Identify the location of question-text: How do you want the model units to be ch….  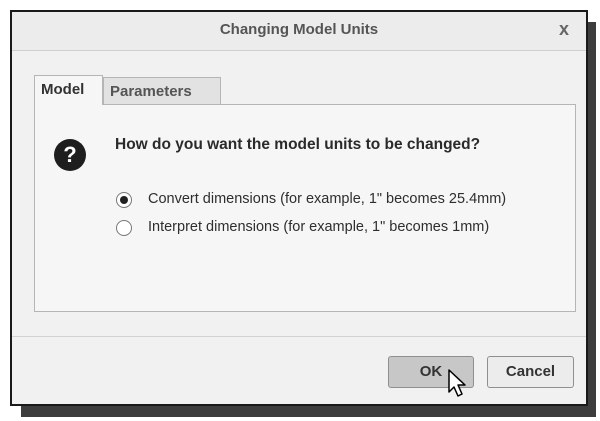
(298, 144).